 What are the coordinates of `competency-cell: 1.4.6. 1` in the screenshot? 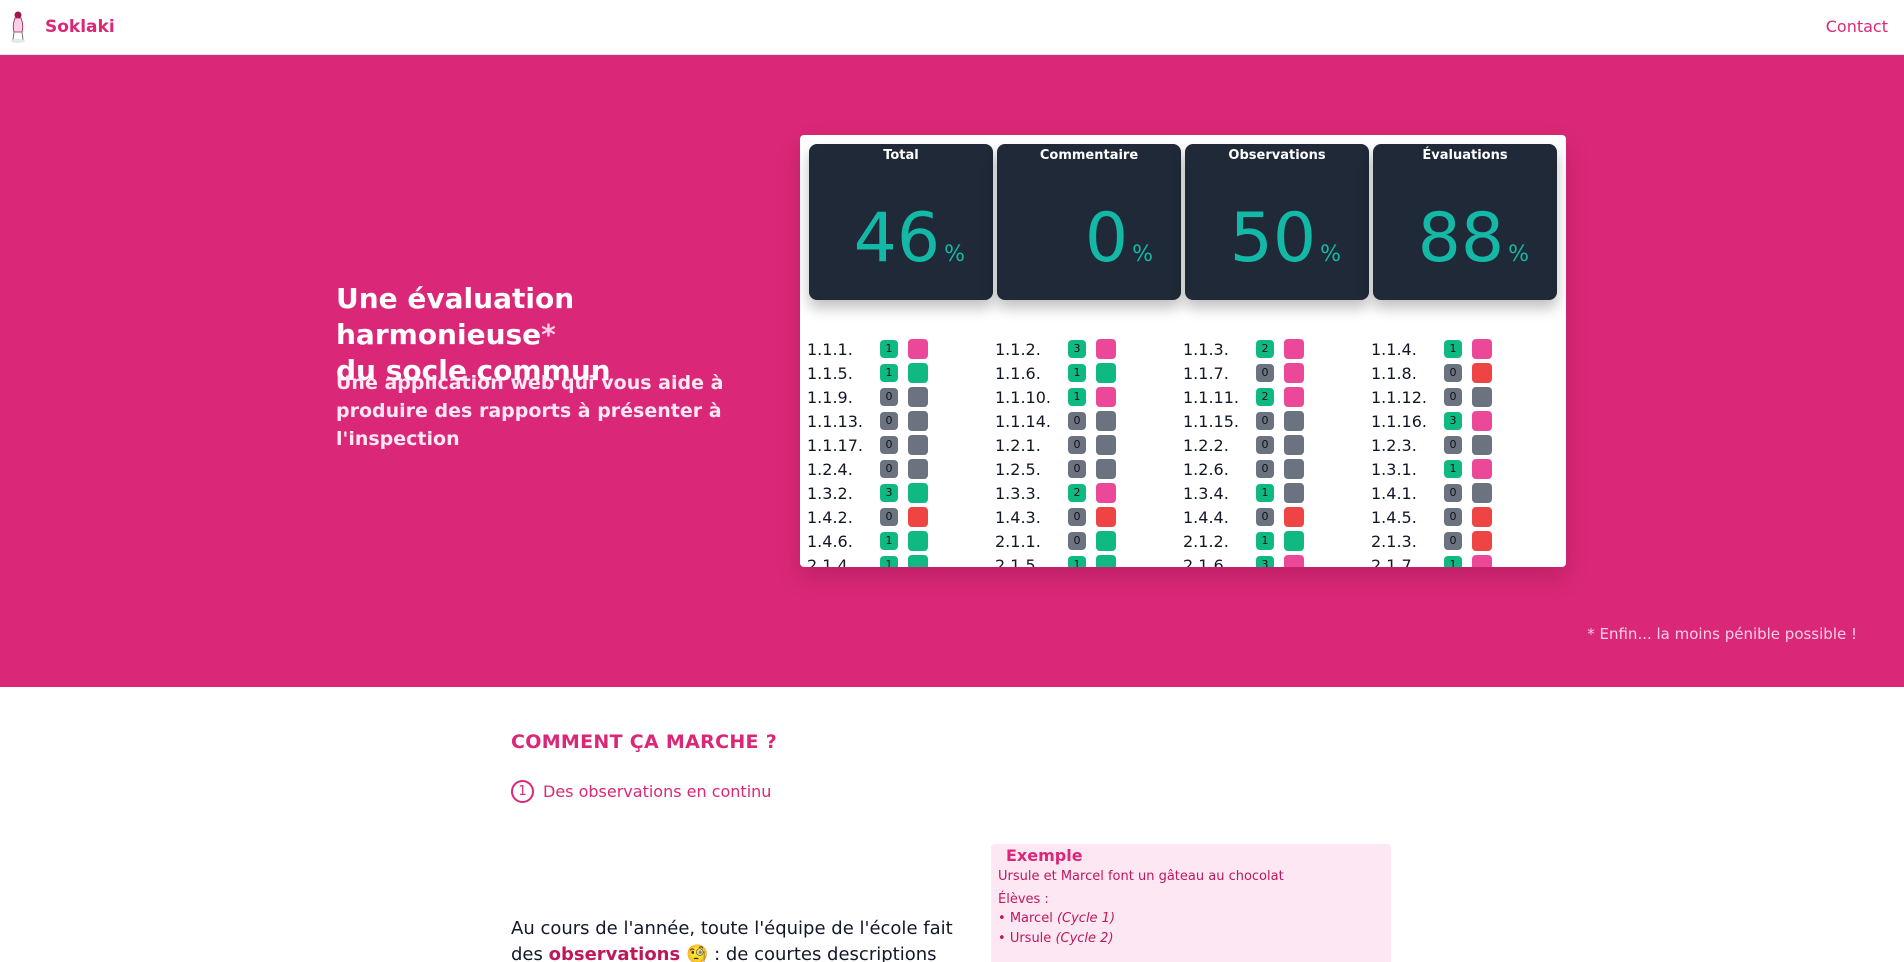 It's located at (901, 541).